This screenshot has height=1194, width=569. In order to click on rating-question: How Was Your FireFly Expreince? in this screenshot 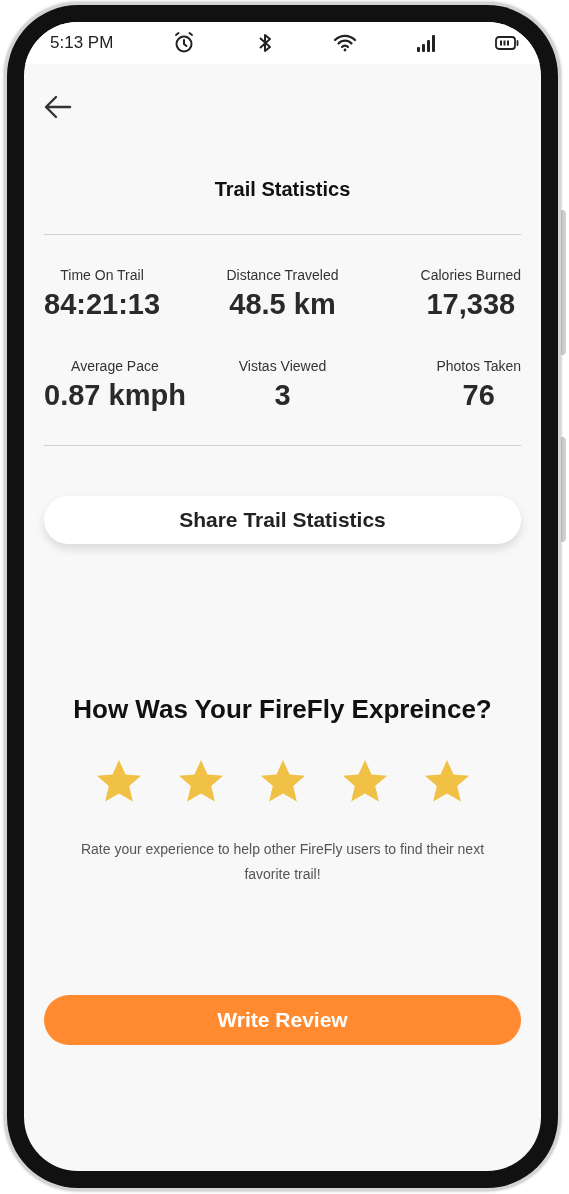, I will do `click(282, 709)`.